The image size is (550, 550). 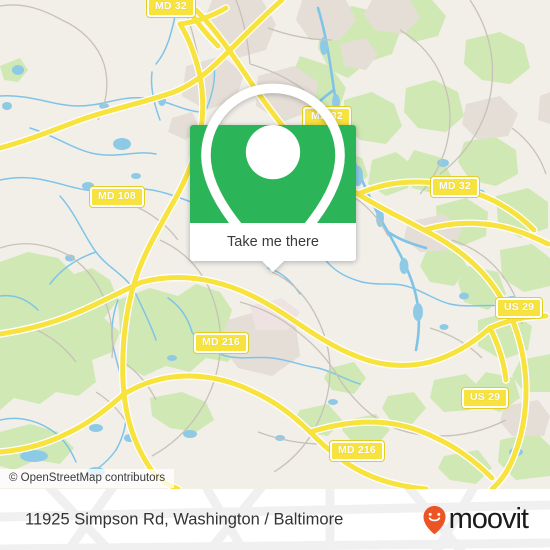 I want to click on take-me-there-label: Take me there, so click(x=273, y=242).